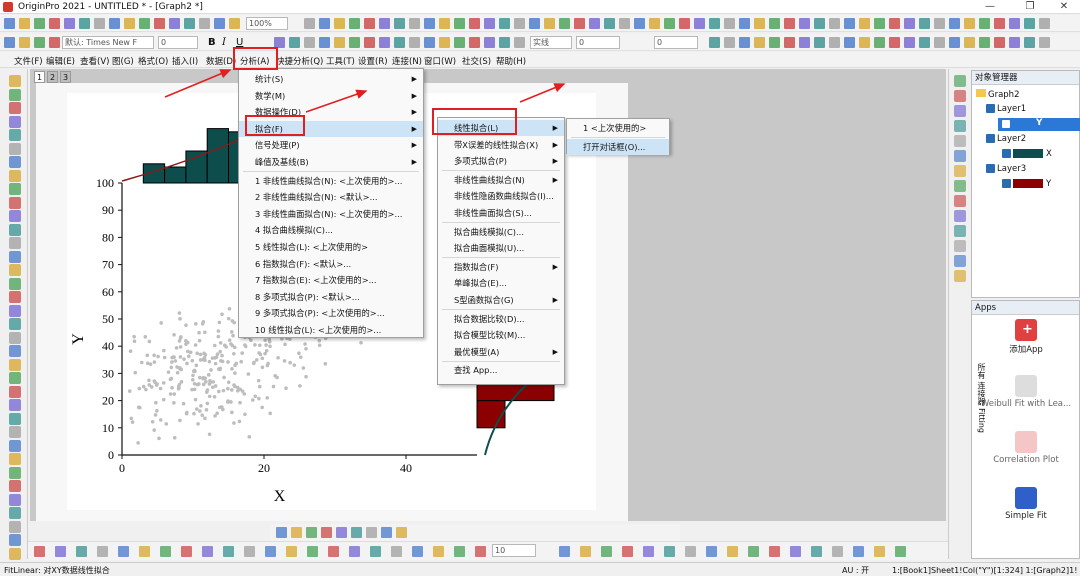 This screenshot has width=1080, height=576. I want to click on tree-layer3-plot: Y, so click(1026, 184).